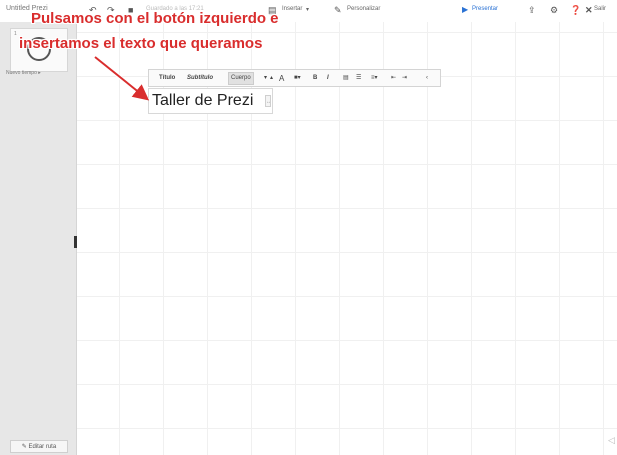 This screenshot has height=455, width=617. Describe the element at coordinates (141, 43) in the screenshot. I see `annotation-line-2: insertamos el texto que queramos` at that location.